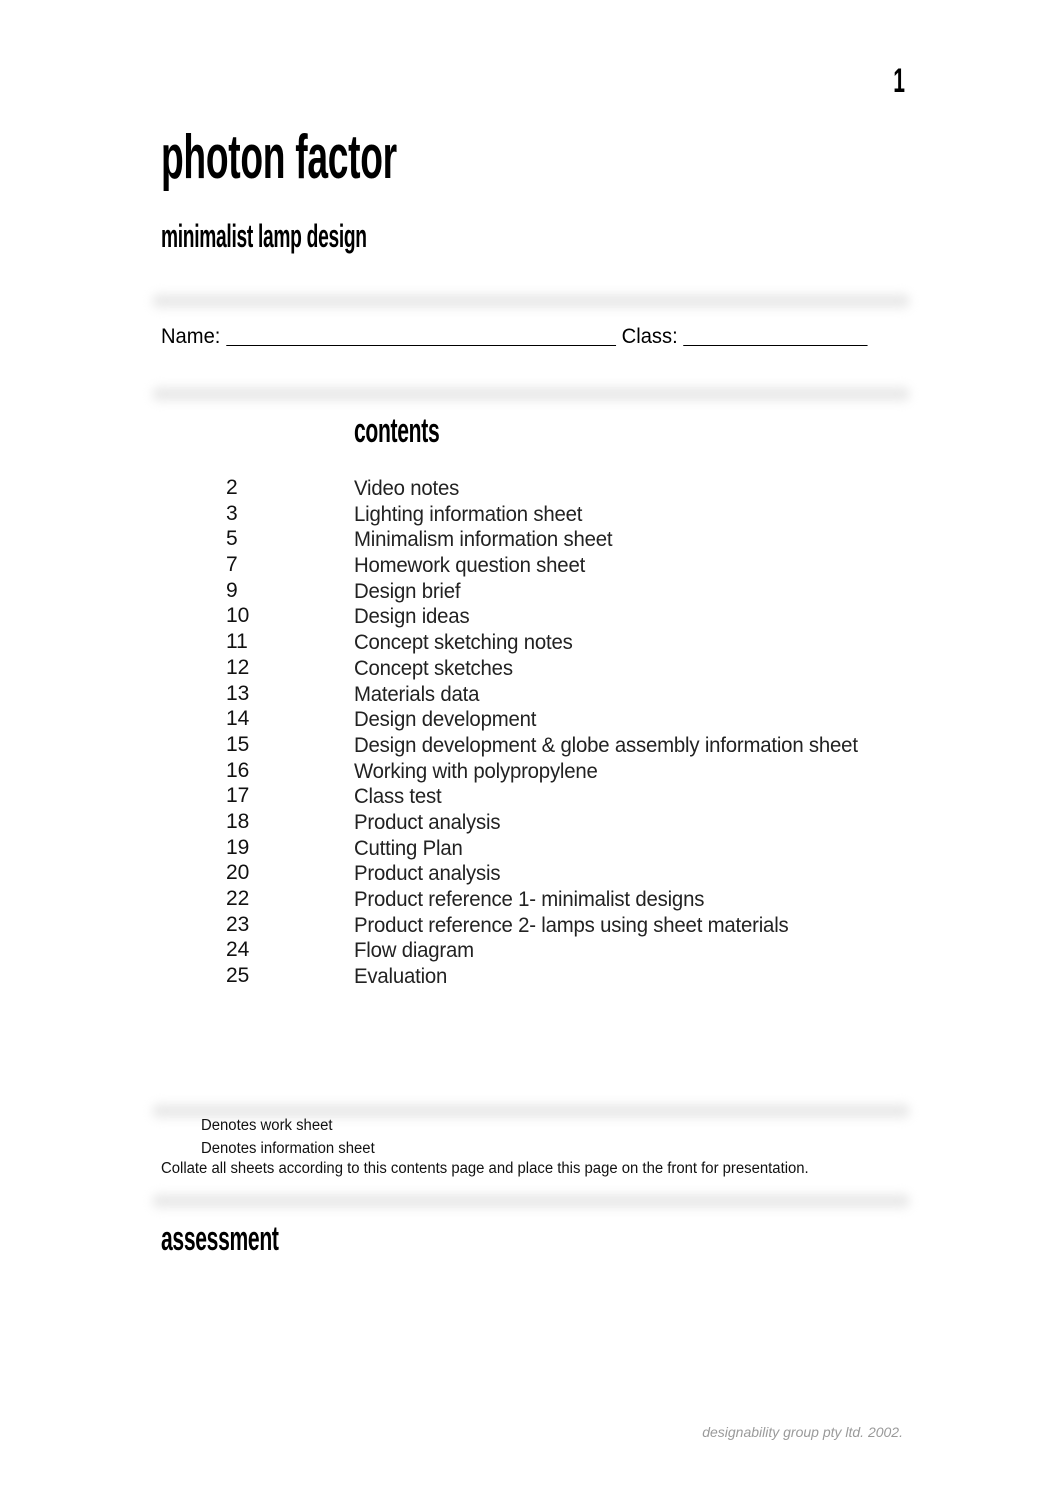 This screenshot has height=1506, width=1062. What do you see at coordinates (775, 335) in the screenshot?
I see `class-field` at bounding box center [775, 335].